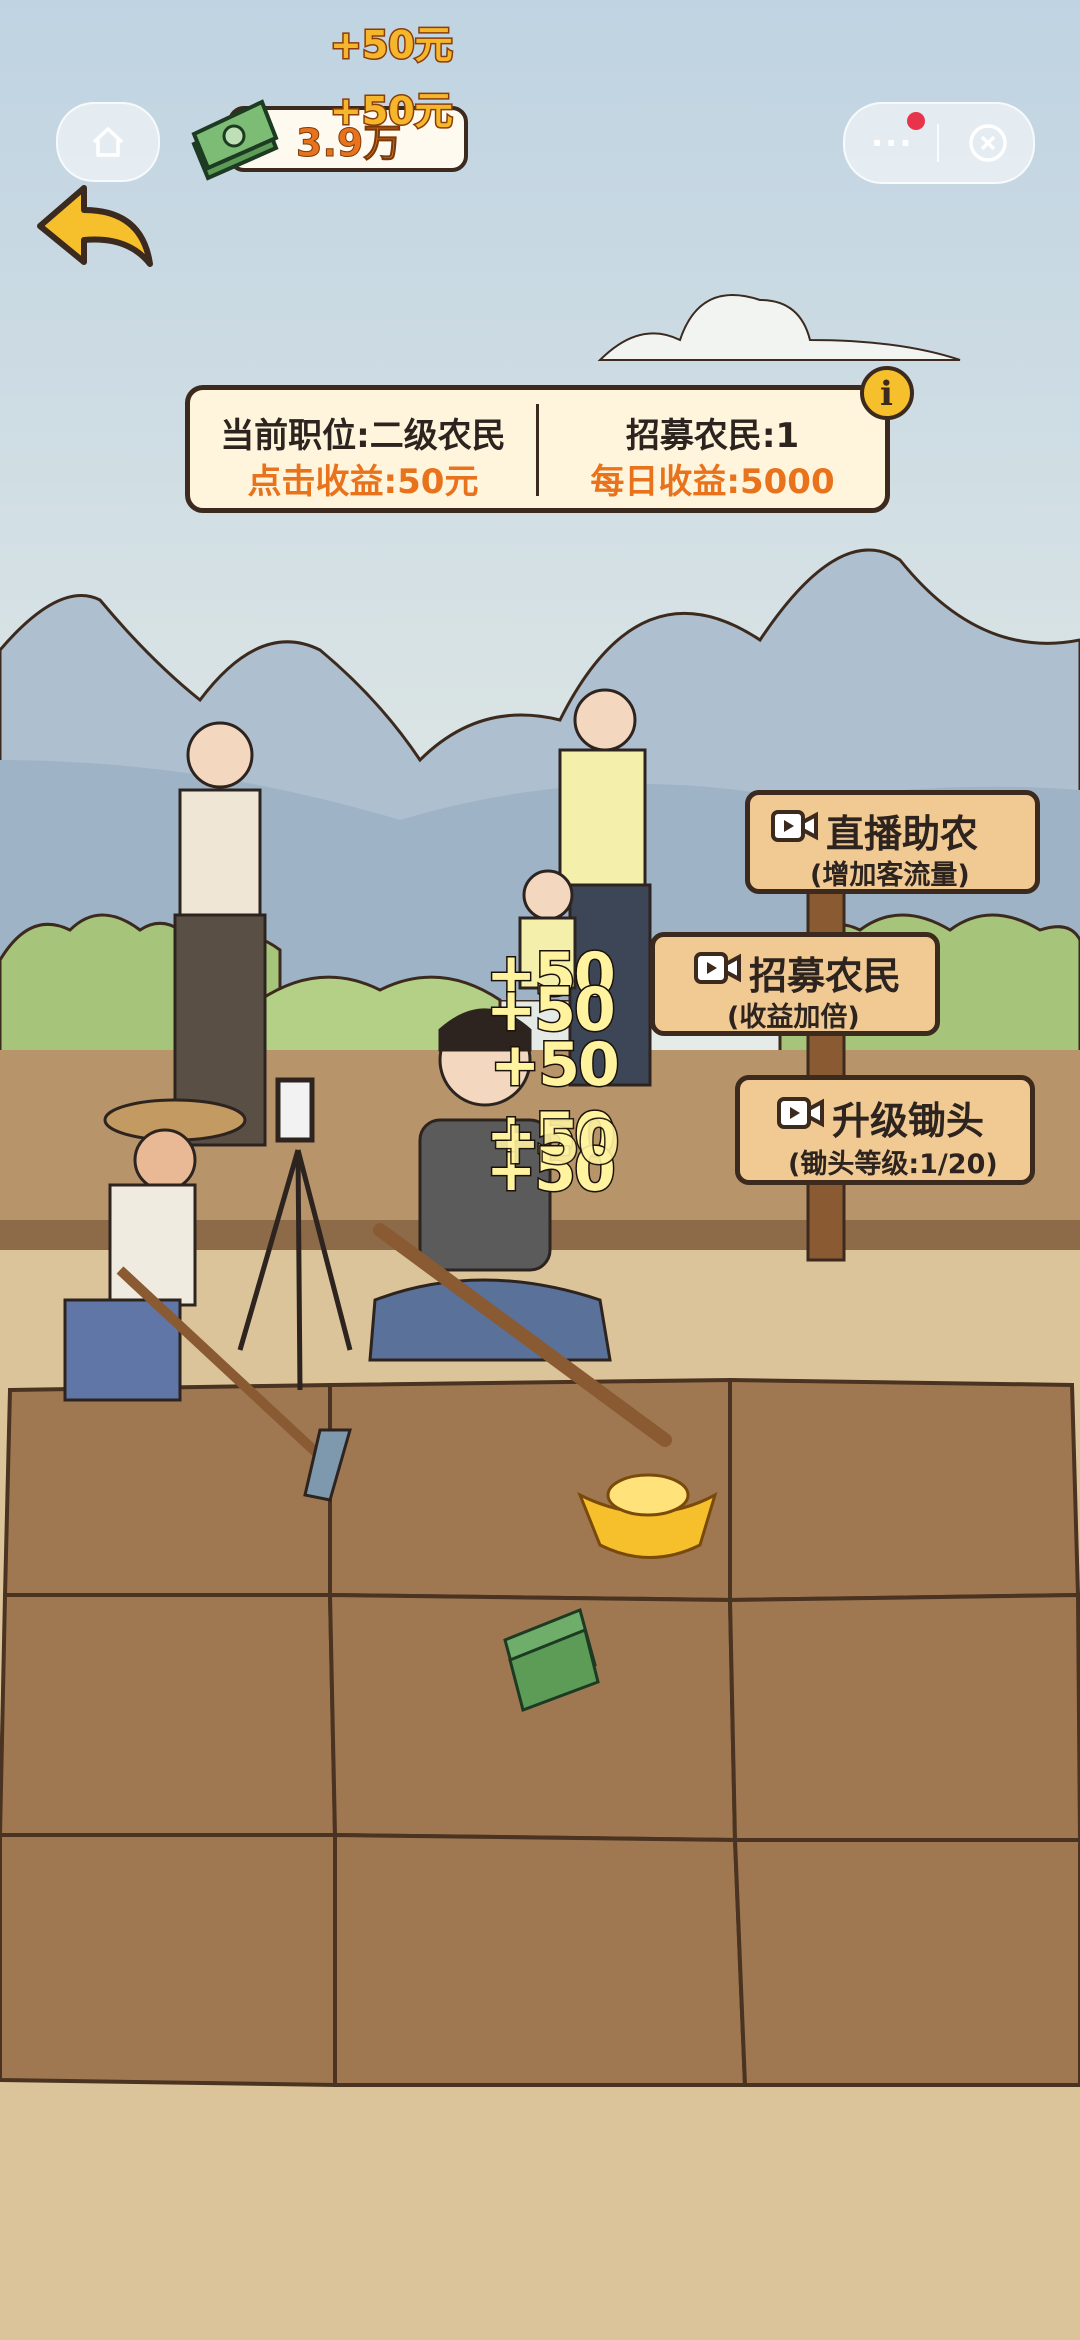  What do you see at coordinates (712, 482) in the screenshot?
I see `daily-income: 每日收益:5000` at bounding box center [712, 482].